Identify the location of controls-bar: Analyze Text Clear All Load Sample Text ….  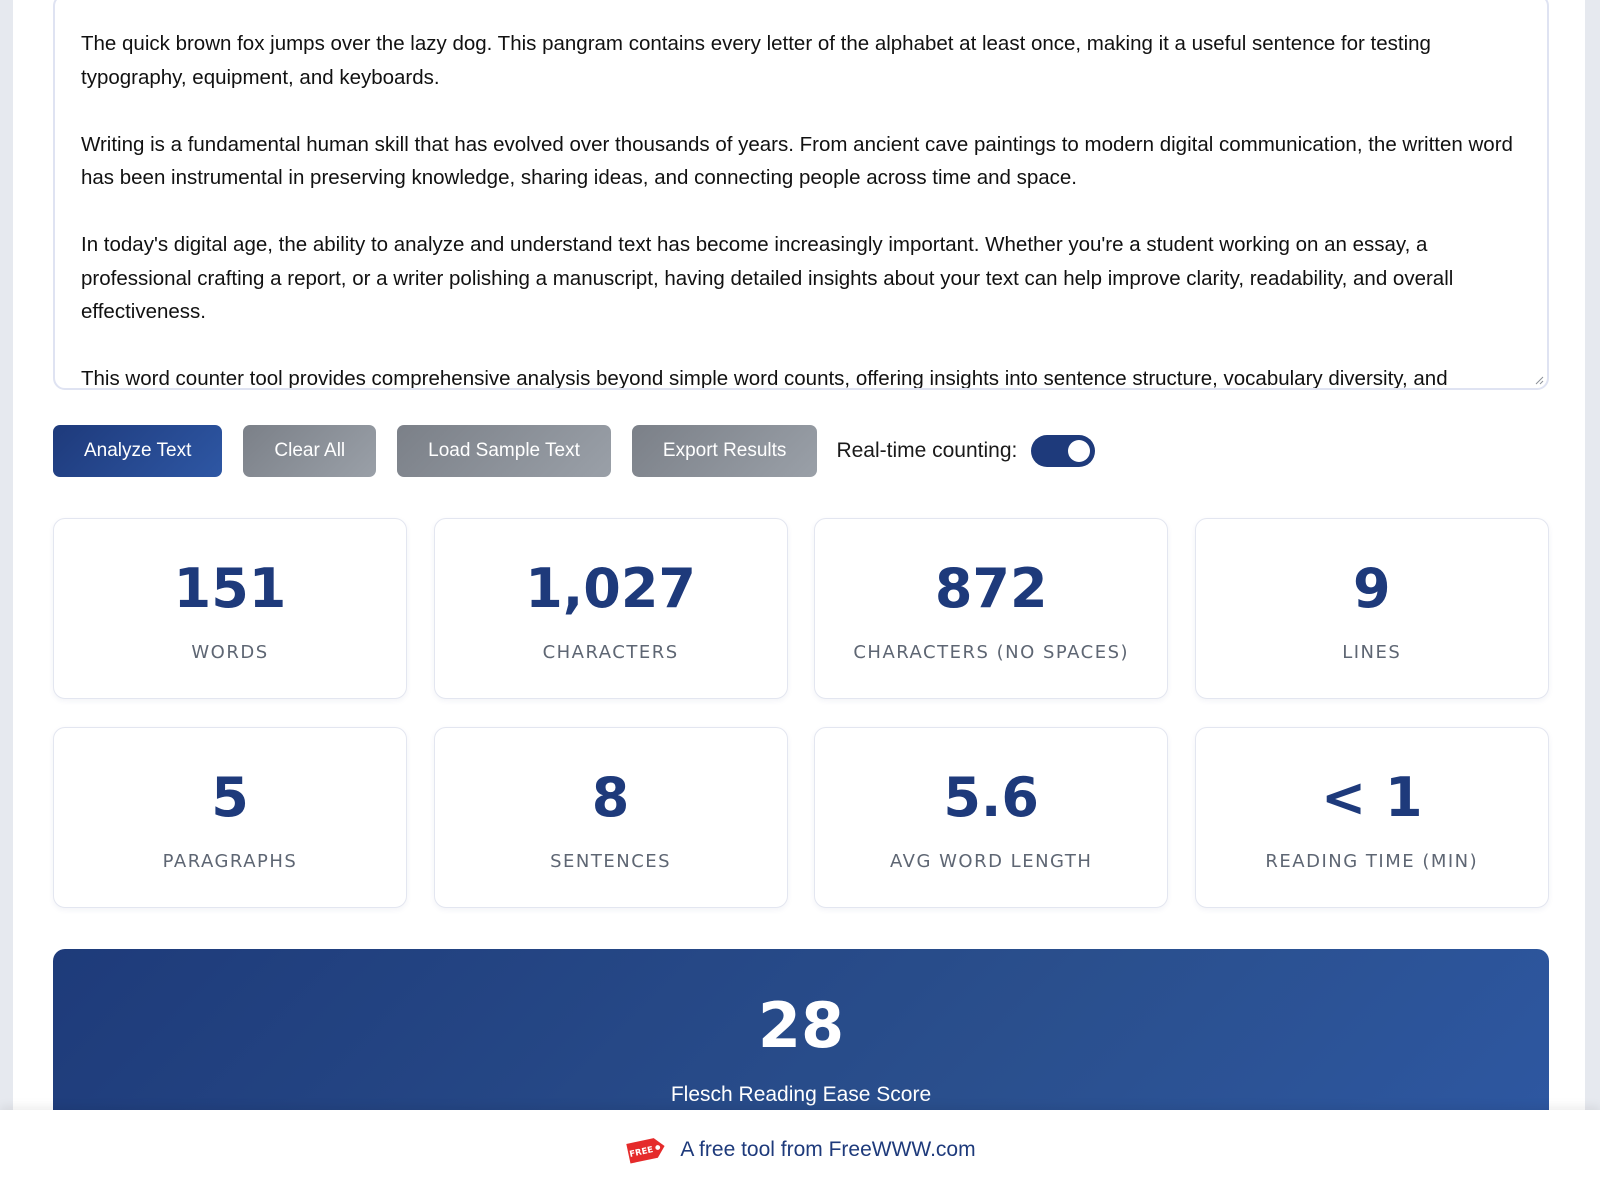
(574, 451).